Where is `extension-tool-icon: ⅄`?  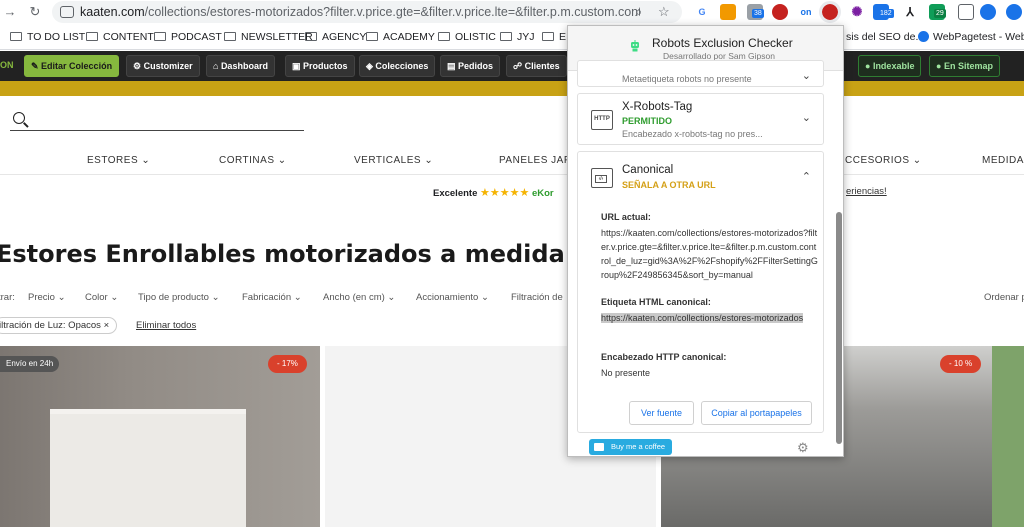
extension-tool-icon: ⅄ is located at coordinates (910, 12).